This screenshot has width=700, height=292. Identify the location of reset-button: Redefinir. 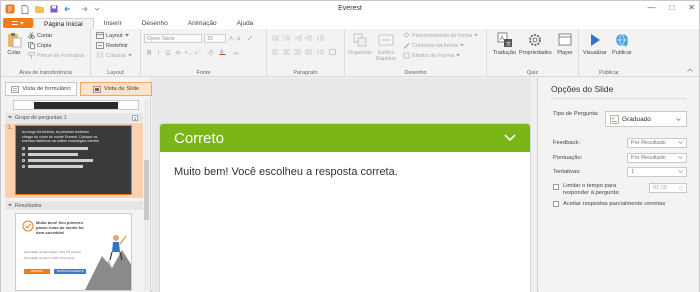
(112, 45).